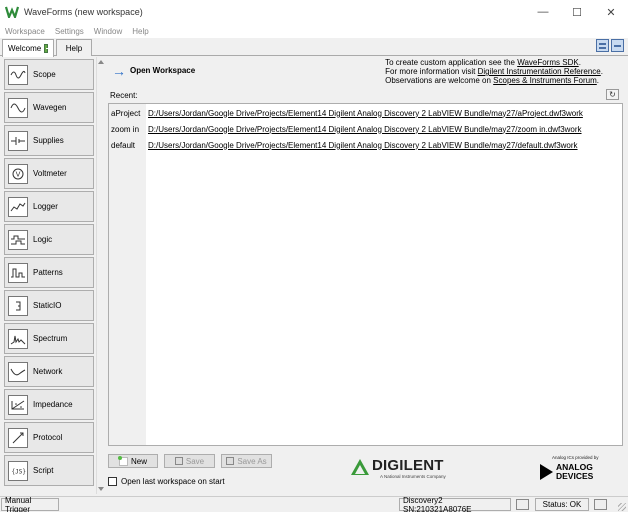 The image size is (628, 512). I want to click on tab-welcome: Welcome, so click(28, 48).